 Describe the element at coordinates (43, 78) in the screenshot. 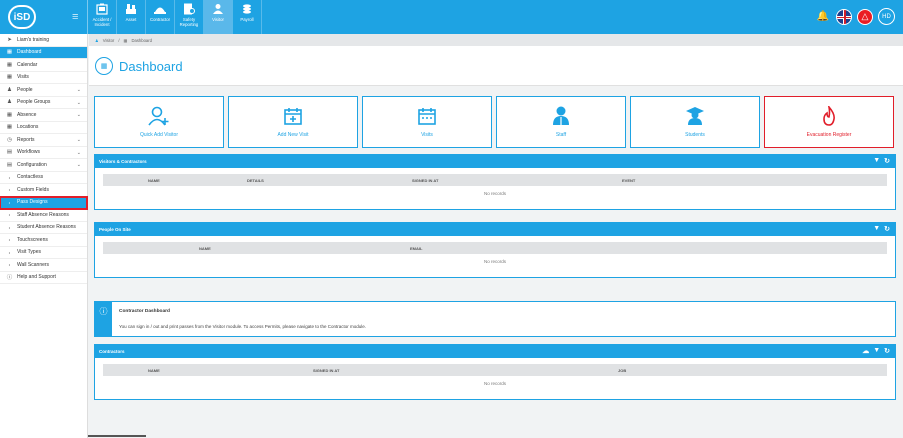

I see `sidebar-item-visits: ▦ Visits` at that location.